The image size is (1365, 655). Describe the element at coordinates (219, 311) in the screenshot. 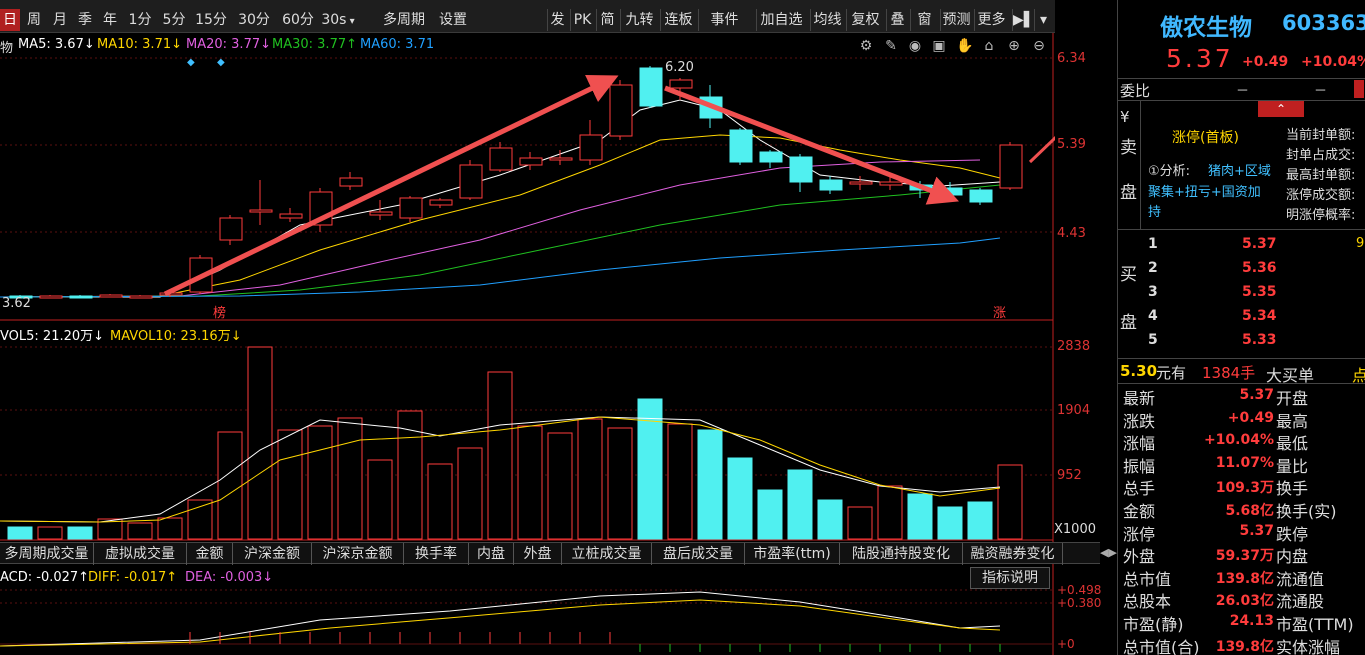

I see `bang-marker: 榜` at that location.